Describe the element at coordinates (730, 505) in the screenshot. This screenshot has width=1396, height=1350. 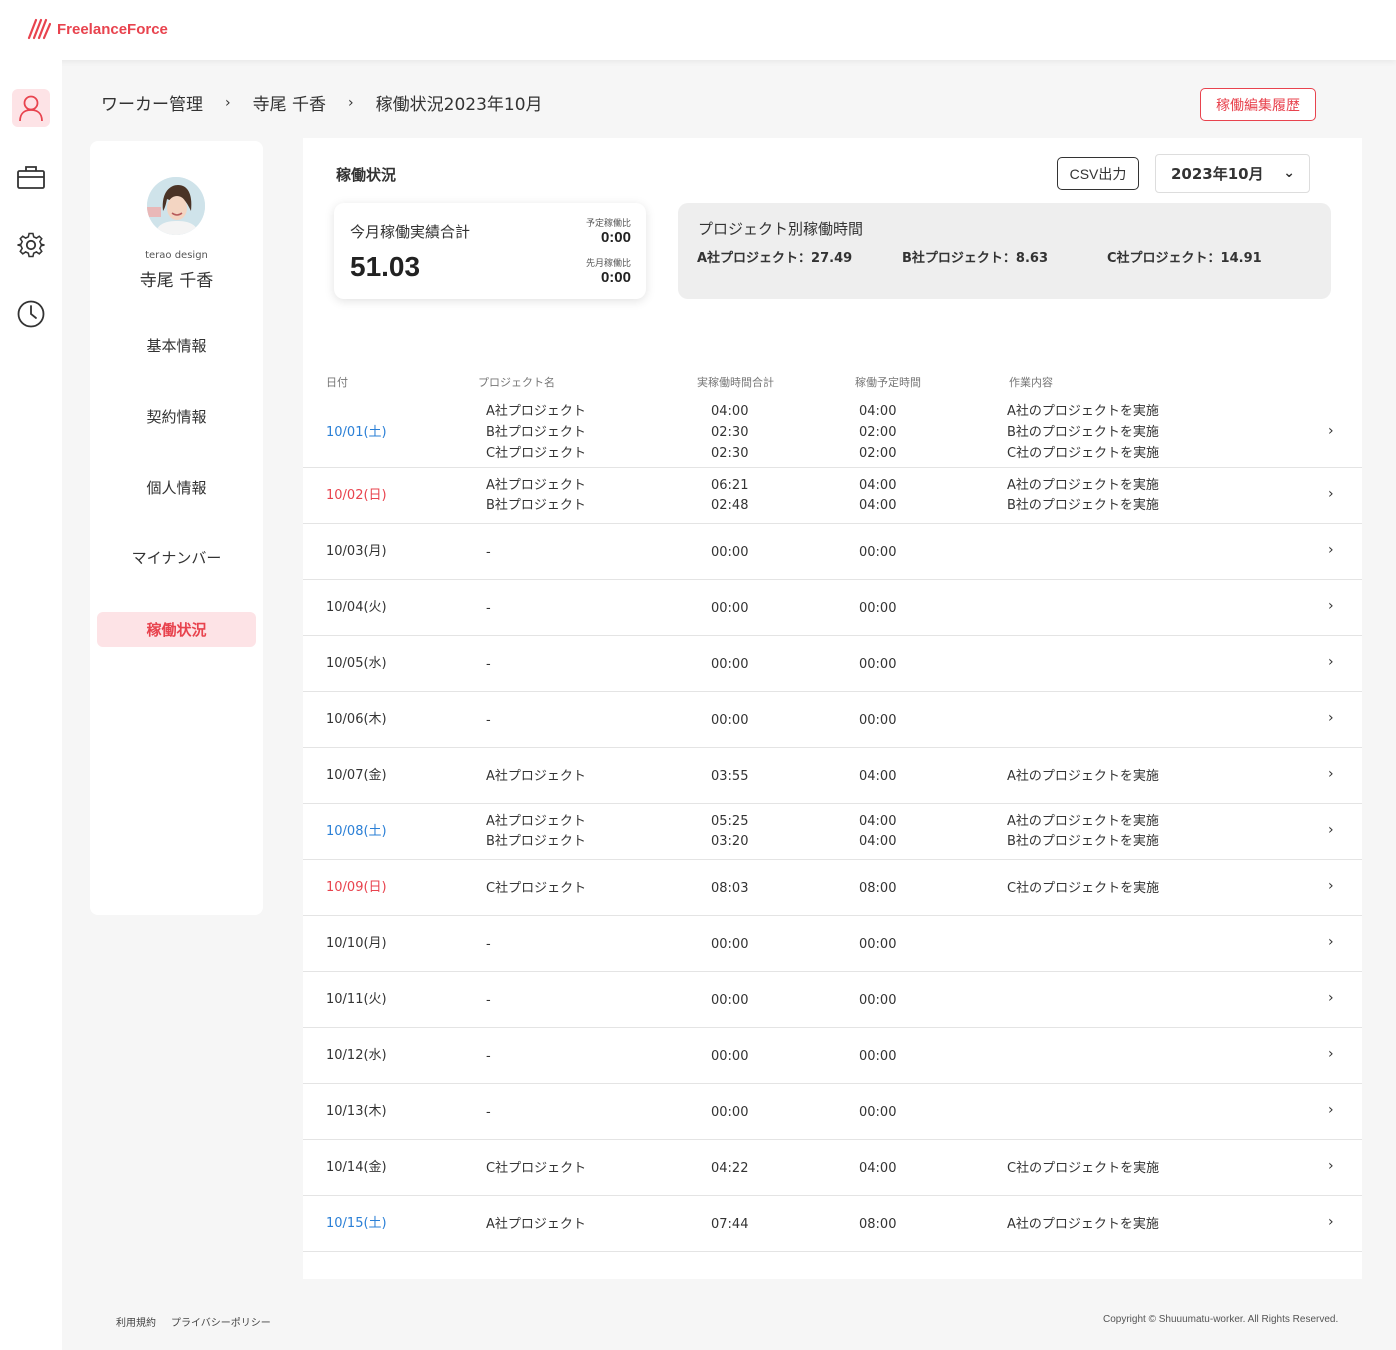
I see `row-actual-hours: 02:48` at that location.